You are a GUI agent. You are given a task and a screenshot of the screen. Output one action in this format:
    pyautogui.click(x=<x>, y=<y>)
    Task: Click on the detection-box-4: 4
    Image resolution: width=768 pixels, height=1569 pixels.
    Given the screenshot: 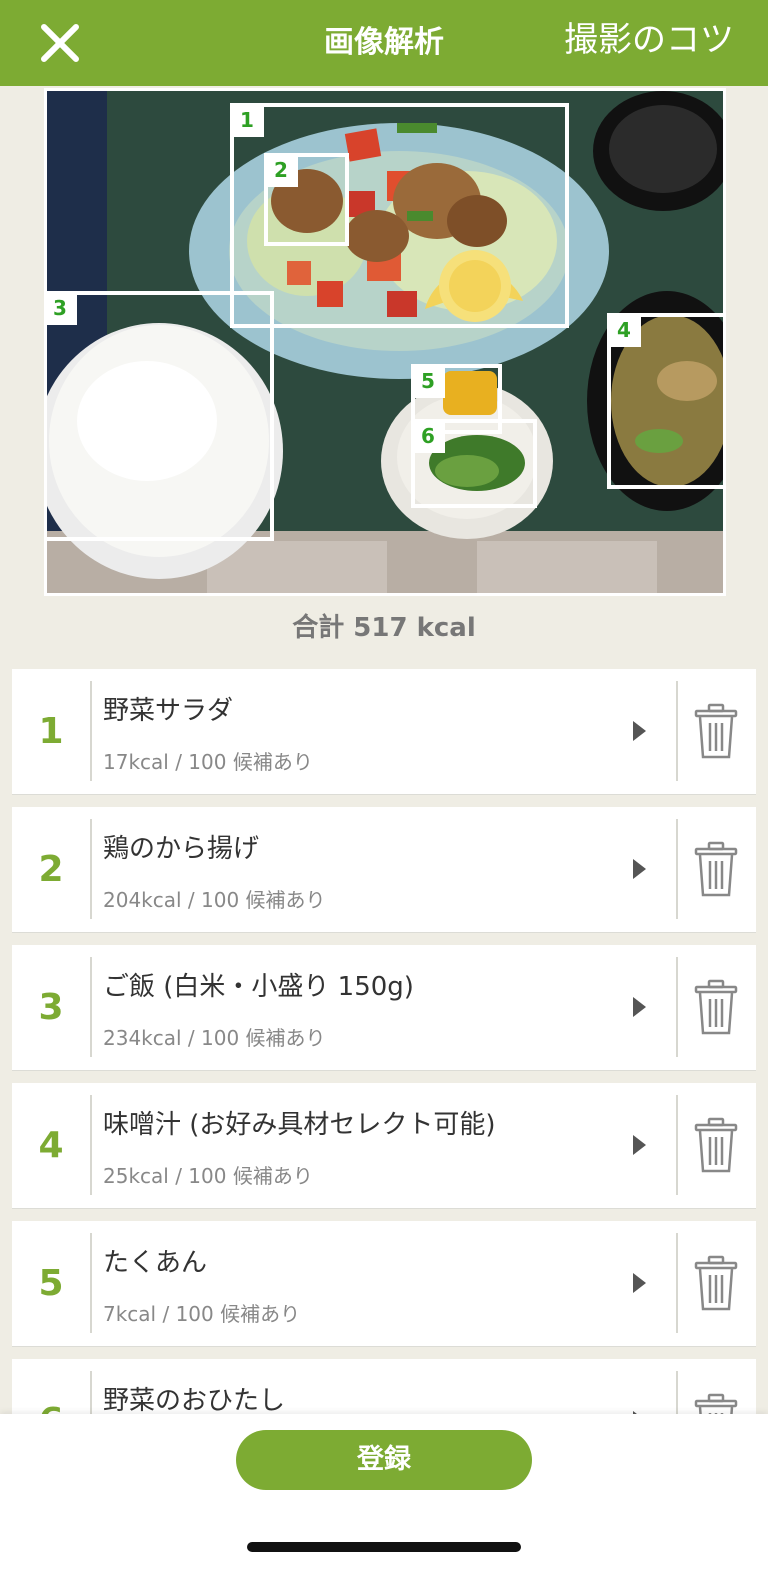 What is the action you would take?
    pyautogui.click(x=665, y=401)
    